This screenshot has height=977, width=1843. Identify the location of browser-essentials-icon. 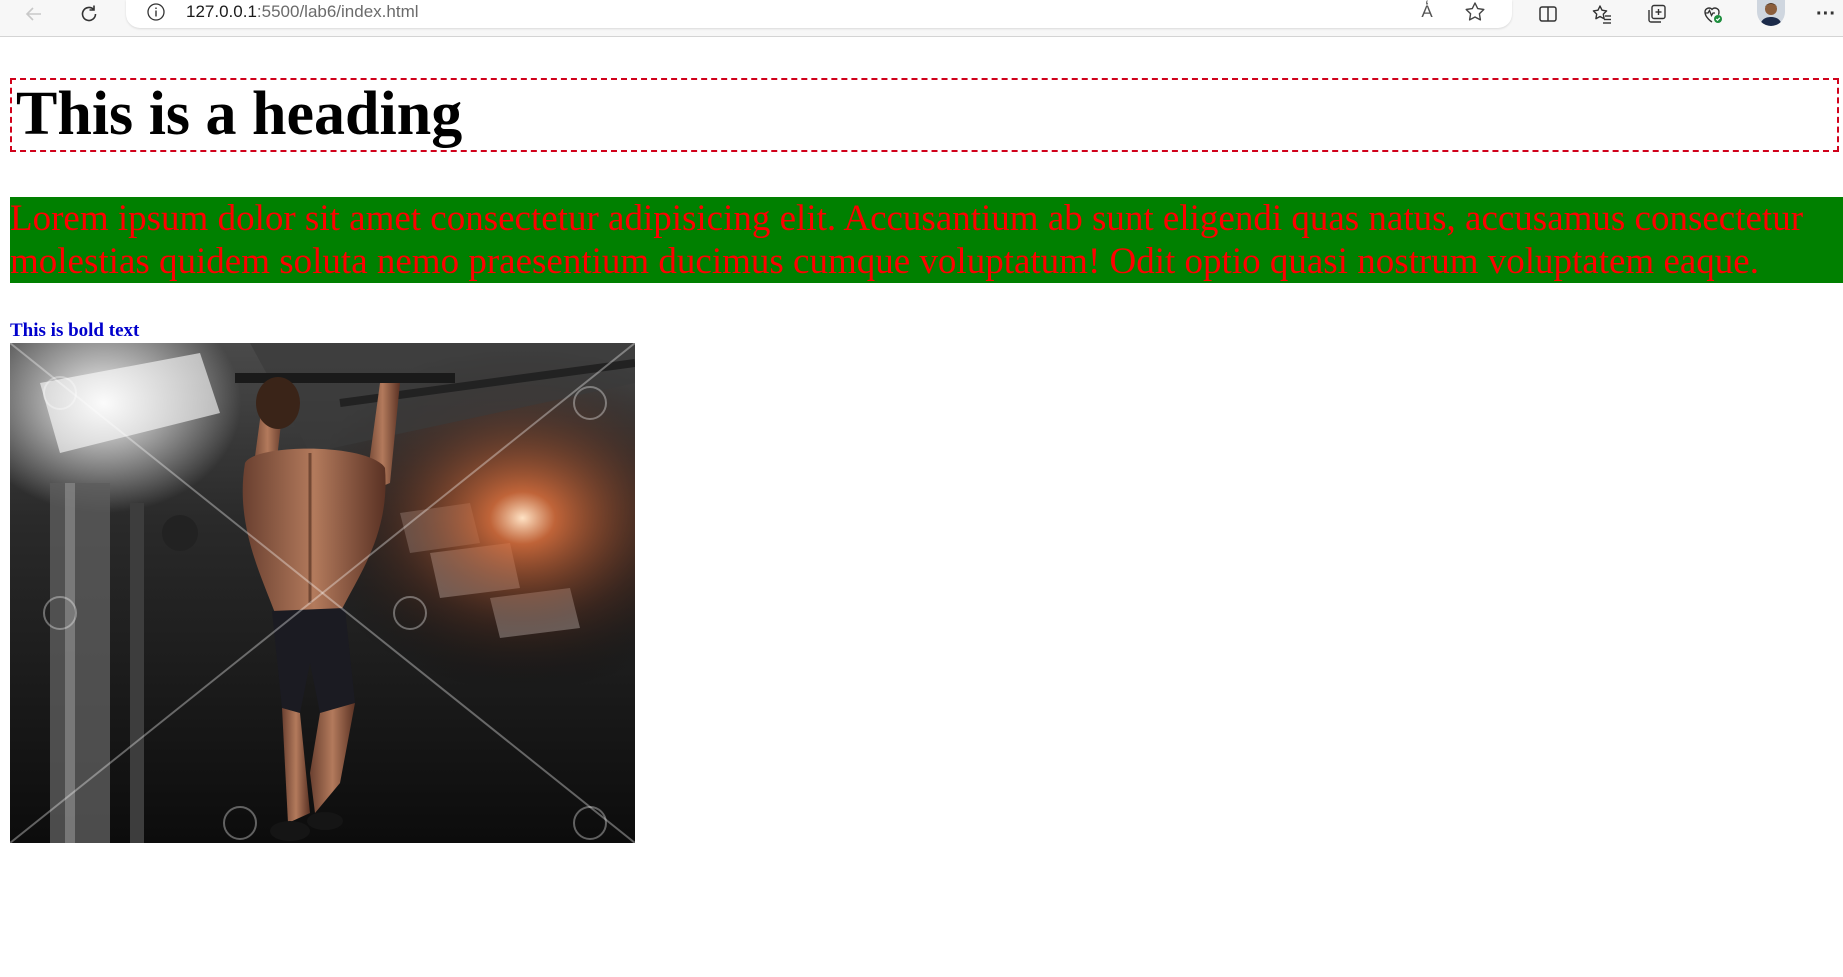
(1713, 15).